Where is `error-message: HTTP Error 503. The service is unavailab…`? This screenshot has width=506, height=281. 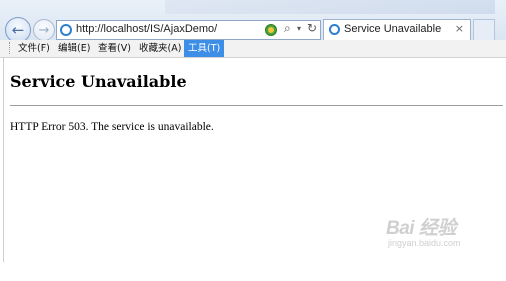
error-message: HTTP Error 503. The service is unavailab… is located at coordinates (112, 127).